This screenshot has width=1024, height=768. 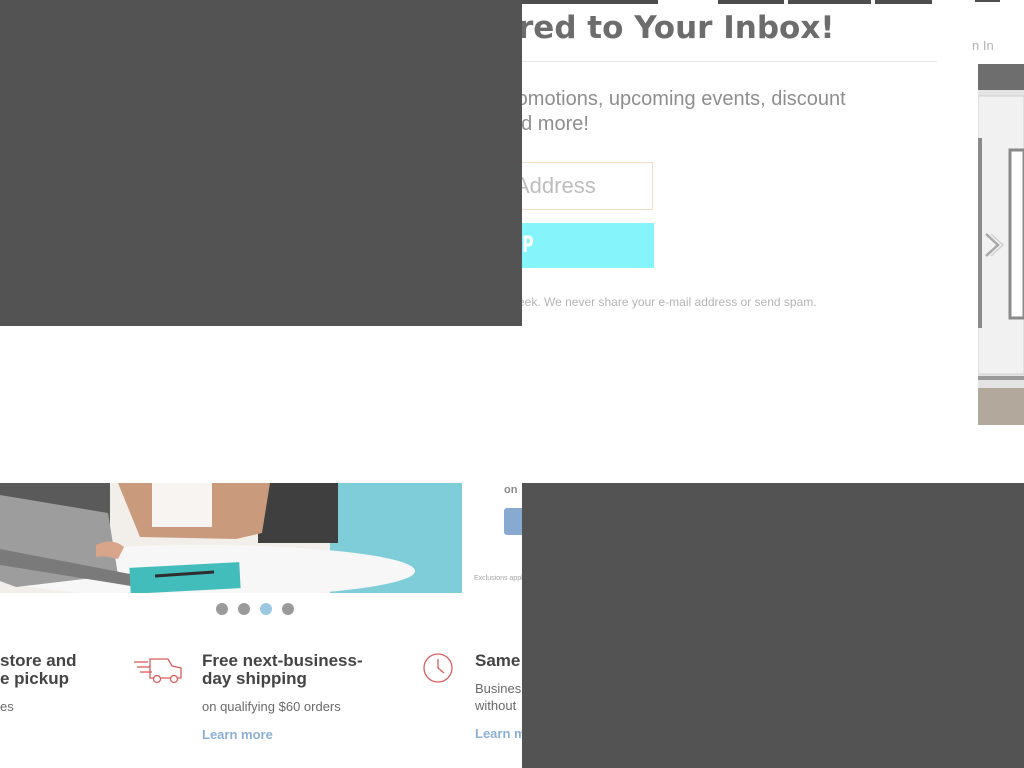 I want to click on learn-more-link: Learn more, so click(x=237, y=734).